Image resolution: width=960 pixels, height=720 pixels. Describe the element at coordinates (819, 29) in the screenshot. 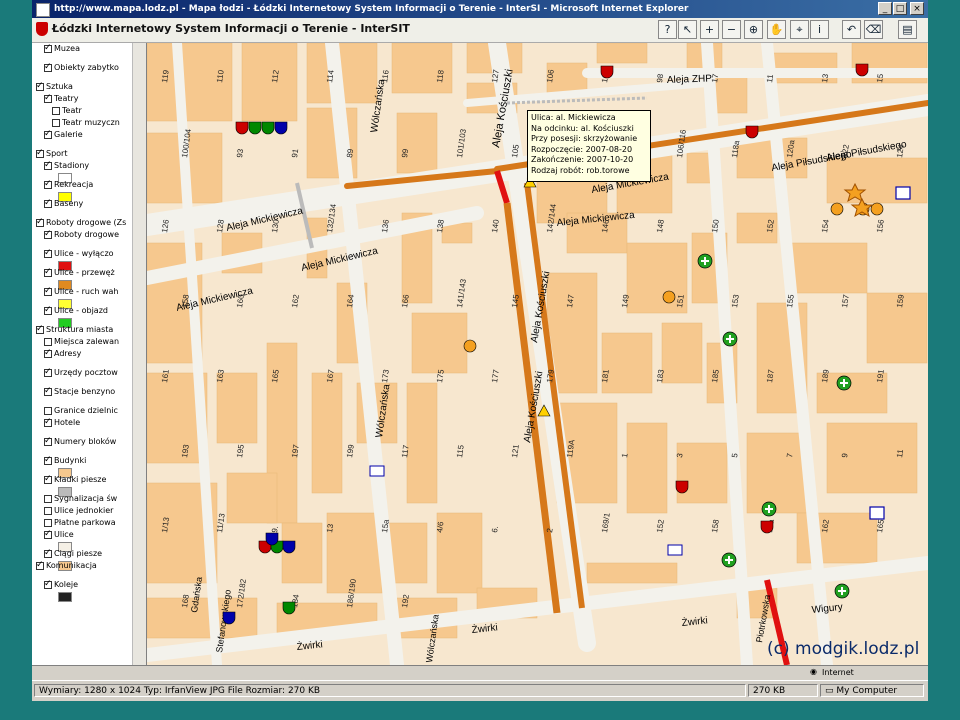

I see `info-icon: i` at that location.